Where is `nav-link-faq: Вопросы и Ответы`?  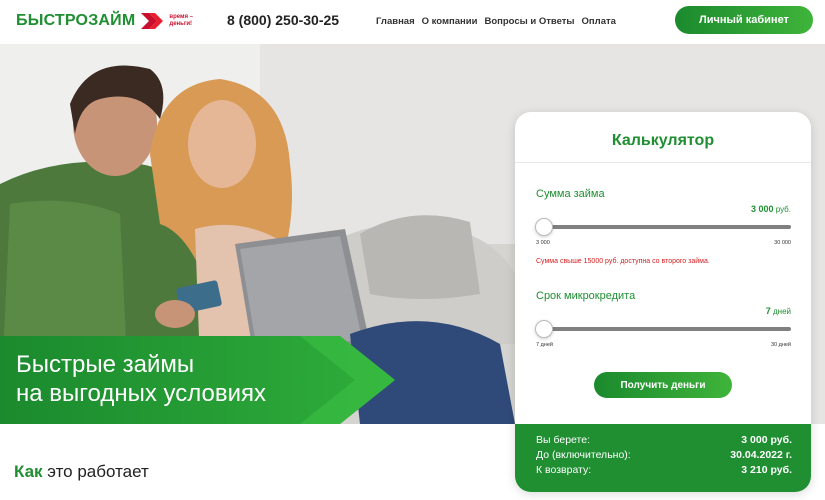
nav-link-faq: Вопросы и Ответы is located at coordinates (529, 21).